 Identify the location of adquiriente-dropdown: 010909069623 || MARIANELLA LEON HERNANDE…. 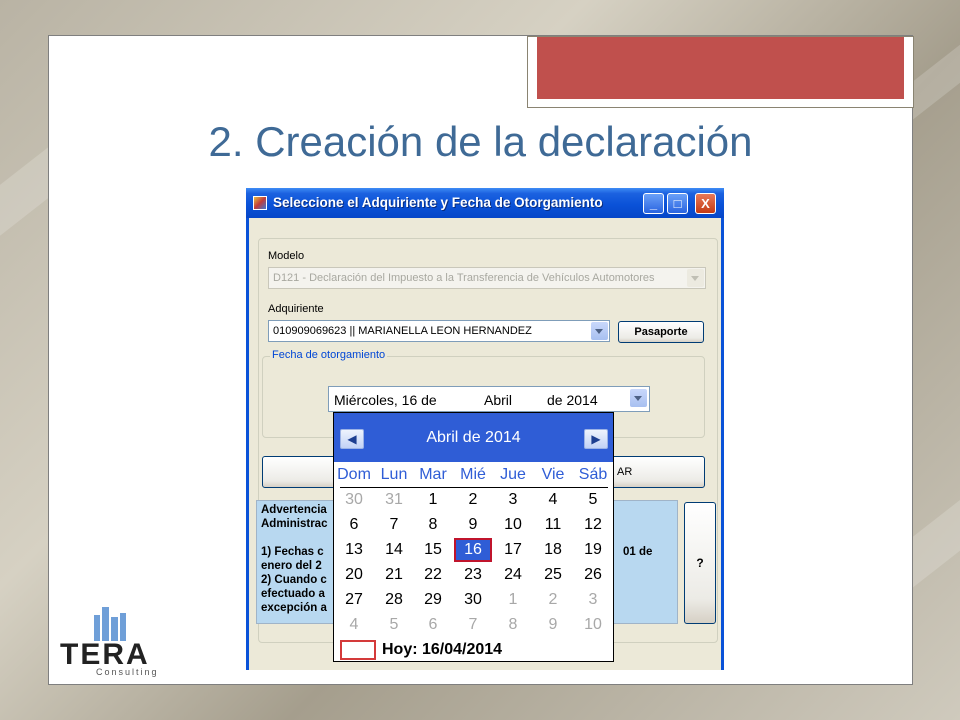
(439, 331).